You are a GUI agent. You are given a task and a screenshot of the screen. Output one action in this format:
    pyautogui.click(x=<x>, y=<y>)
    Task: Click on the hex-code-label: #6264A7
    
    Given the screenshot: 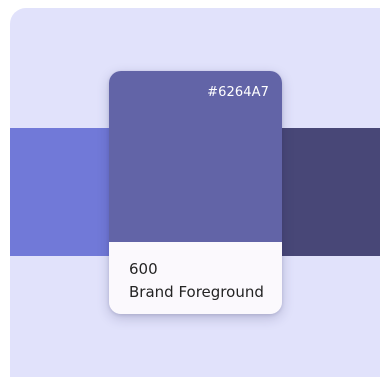 What is the action you would take?
    pyautogui.click(x=238, y=92)
    